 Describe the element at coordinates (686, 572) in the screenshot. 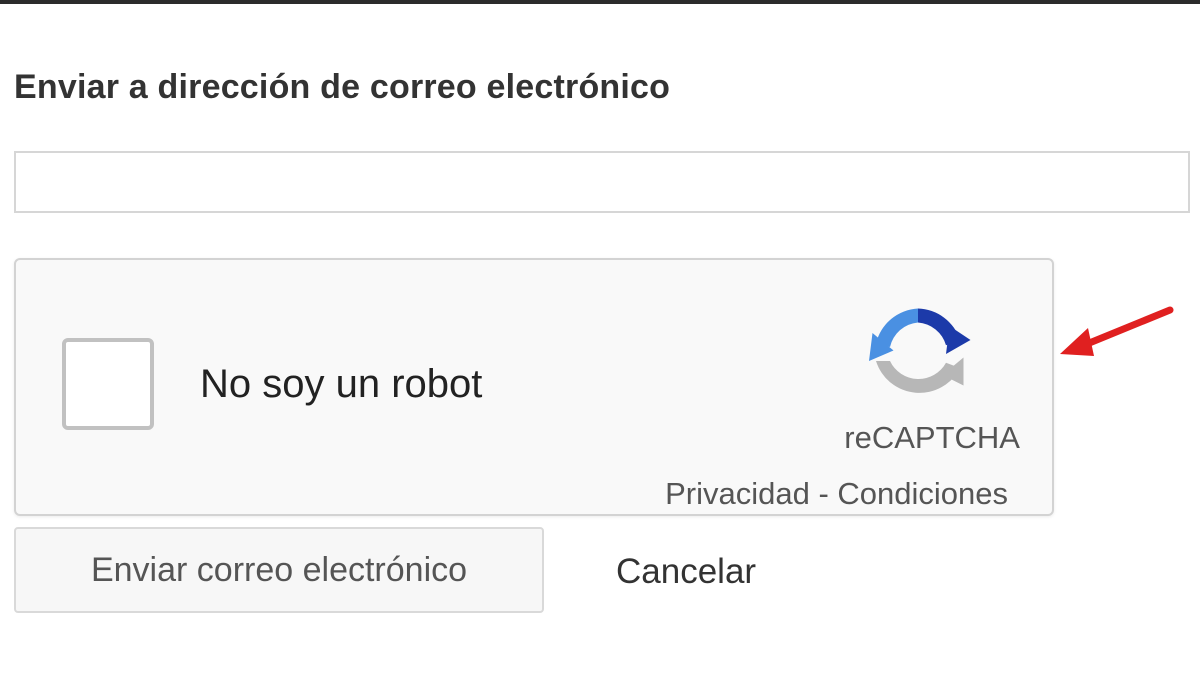

I see `cancel-link: Cancelar` at that location.